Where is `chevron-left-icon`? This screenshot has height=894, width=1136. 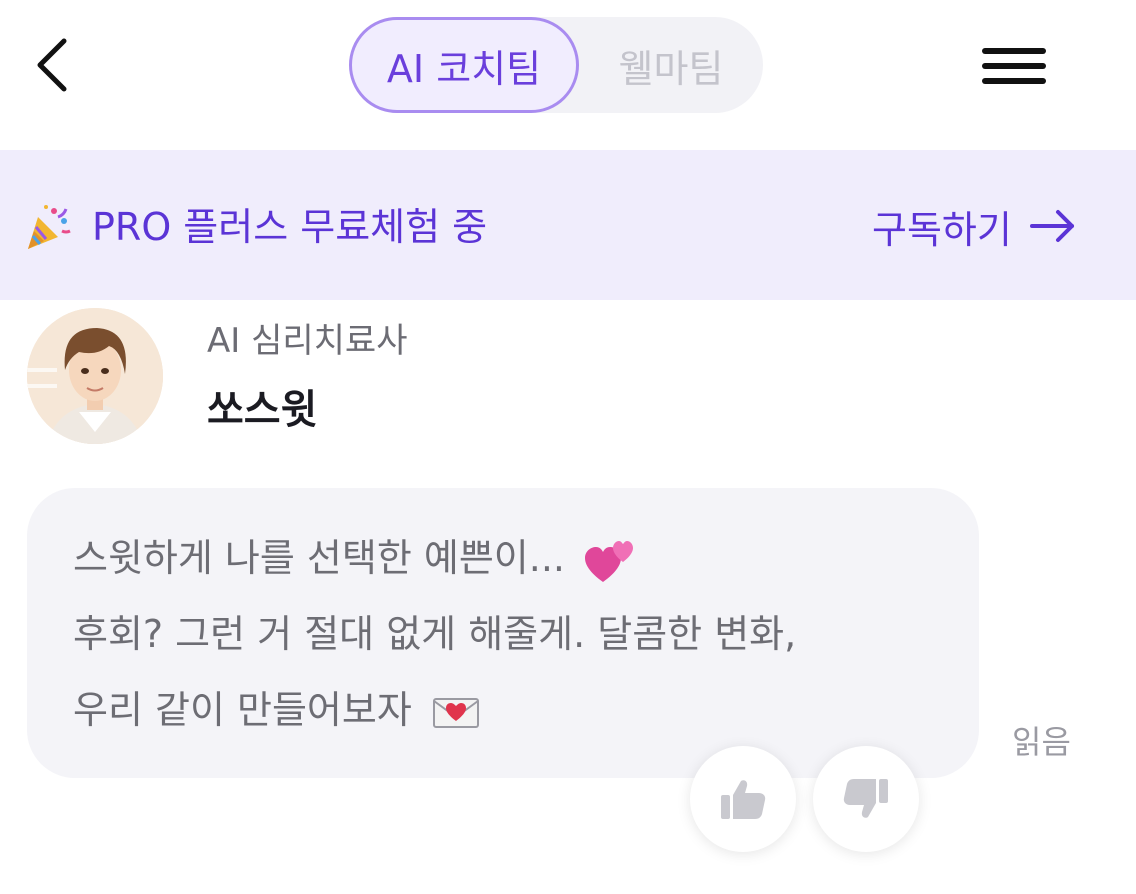
chevron-left-icon is located at coordinates (52, 65).